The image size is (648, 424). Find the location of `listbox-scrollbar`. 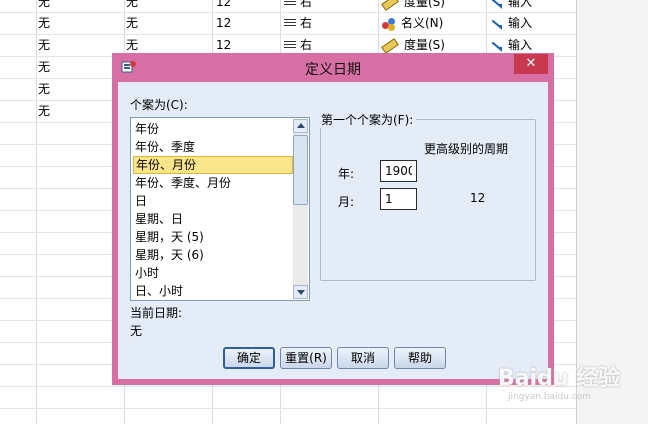

listbox-scrollbar is located at coordinates (300, 209).